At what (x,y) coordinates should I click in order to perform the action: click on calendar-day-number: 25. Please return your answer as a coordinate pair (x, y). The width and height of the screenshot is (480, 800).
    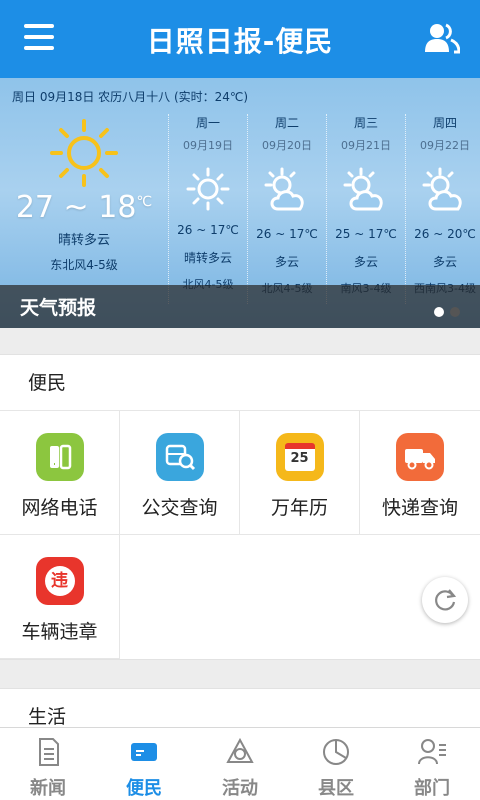
    Looking at the image, I should click on (299, 457).